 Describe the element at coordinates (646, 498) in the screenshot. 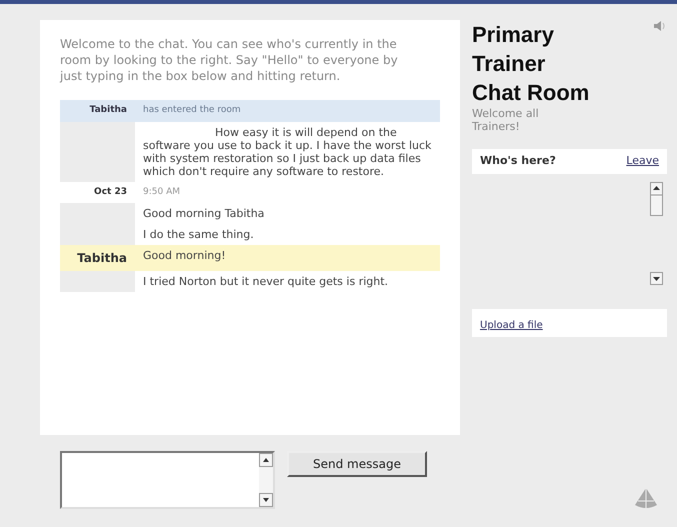

I see `pyramid-icon` at that location.